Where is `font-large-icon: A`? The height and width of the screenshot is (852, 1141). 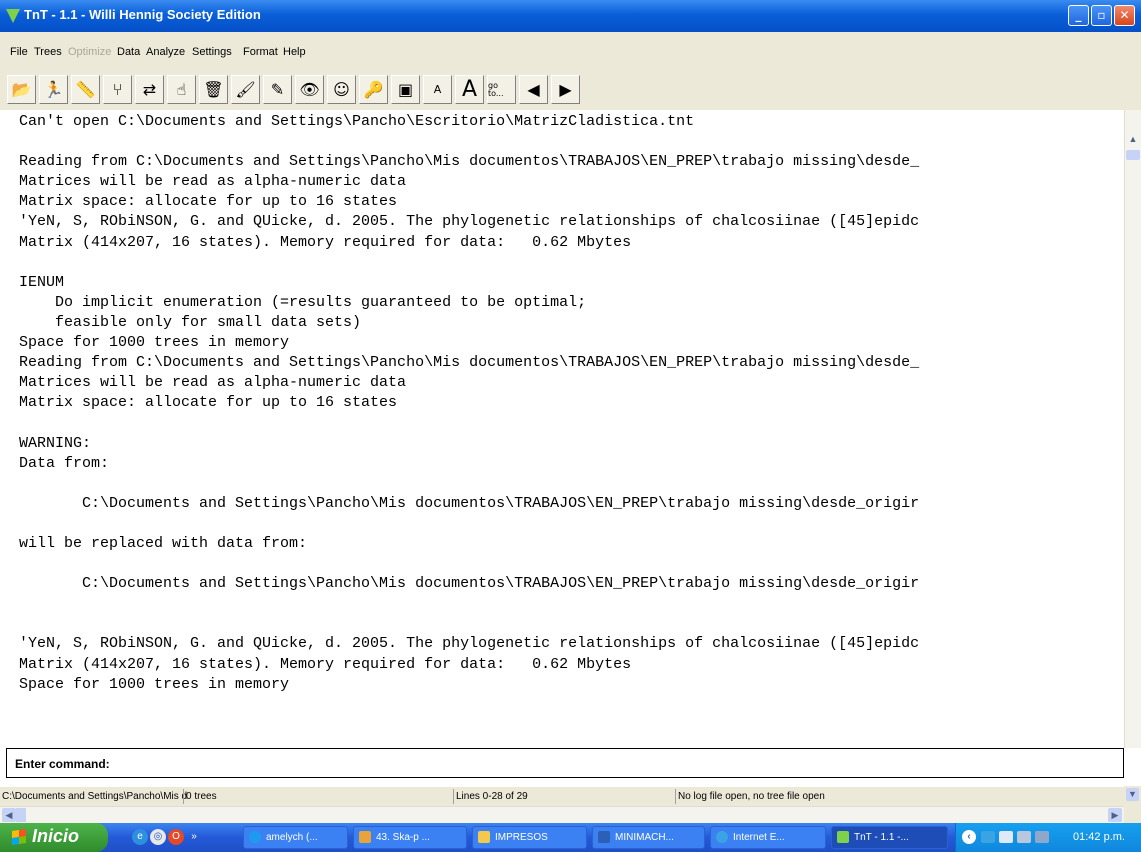 font-large-icon: A is located at coordinates (469, 89).